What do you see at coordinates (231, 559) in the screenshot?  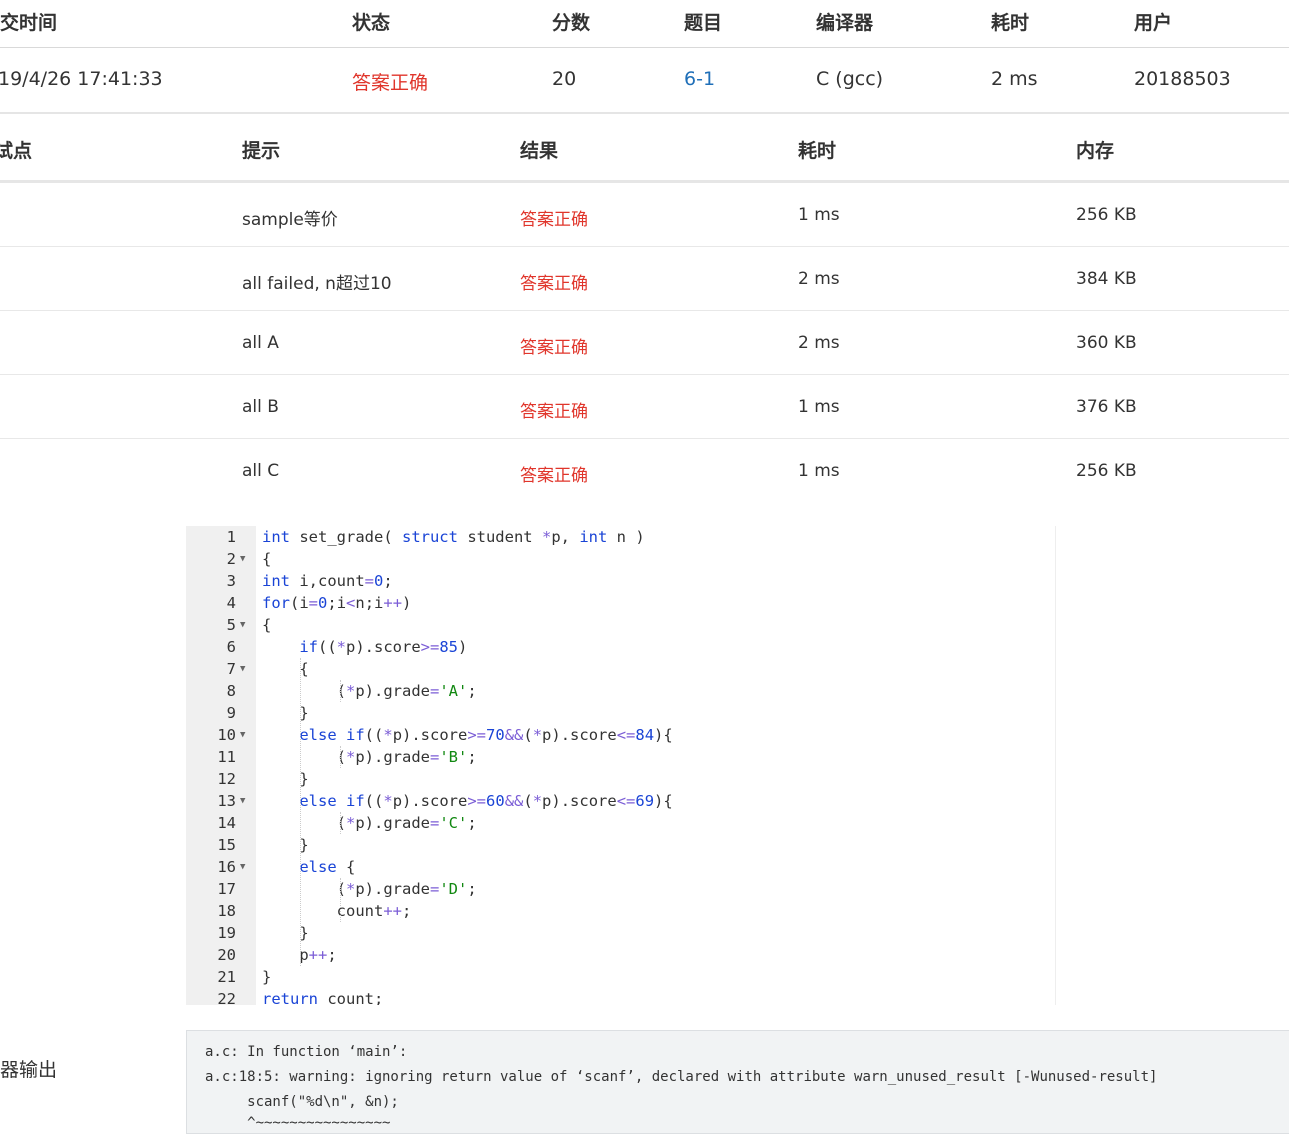 I see `line-number: 2` at bounding box center [231, 559].